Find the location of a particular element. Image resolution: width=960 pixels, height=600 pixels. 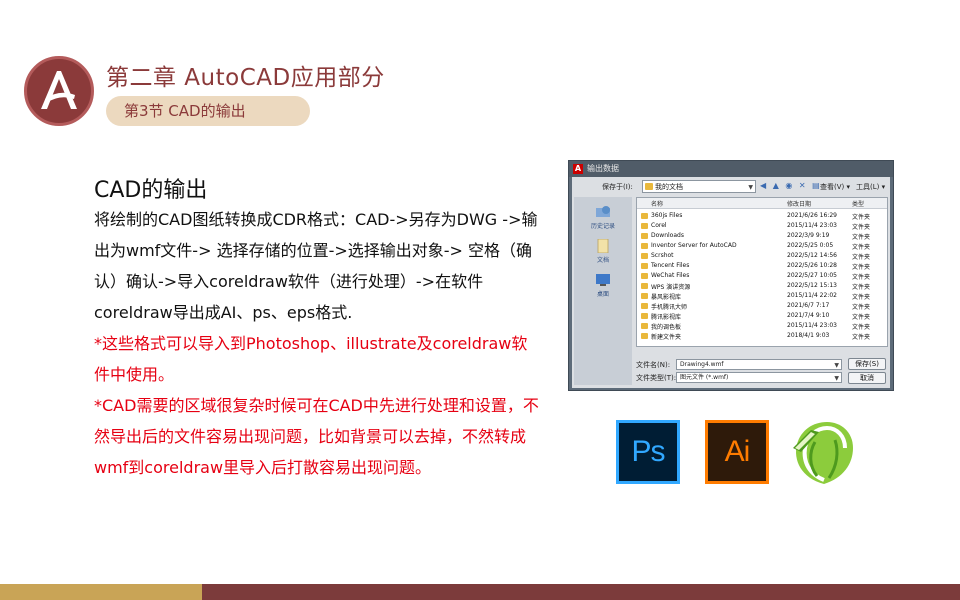

dialog-toolbar: 保存于(I): 我的文档 ▼ ◀ ▲ ◉ ✕ ▤ 查看(V) ▾ 工具(L) ▾ is located at coordinates (731, 187).